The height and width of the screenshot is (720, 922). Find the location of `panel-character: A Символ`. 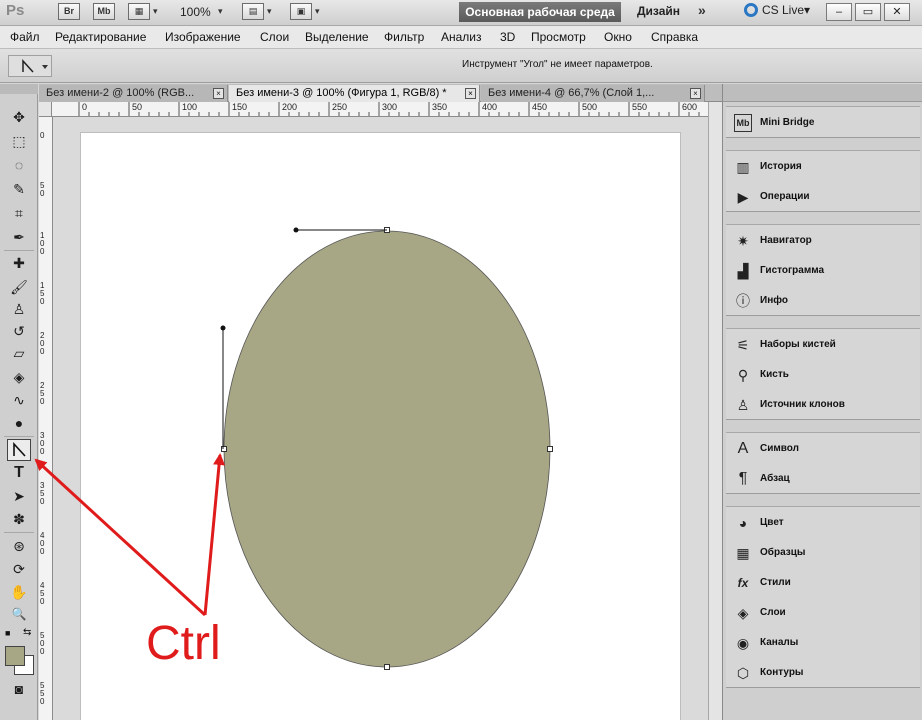

panel-character: A Символ is located at coordinates (823, 449).